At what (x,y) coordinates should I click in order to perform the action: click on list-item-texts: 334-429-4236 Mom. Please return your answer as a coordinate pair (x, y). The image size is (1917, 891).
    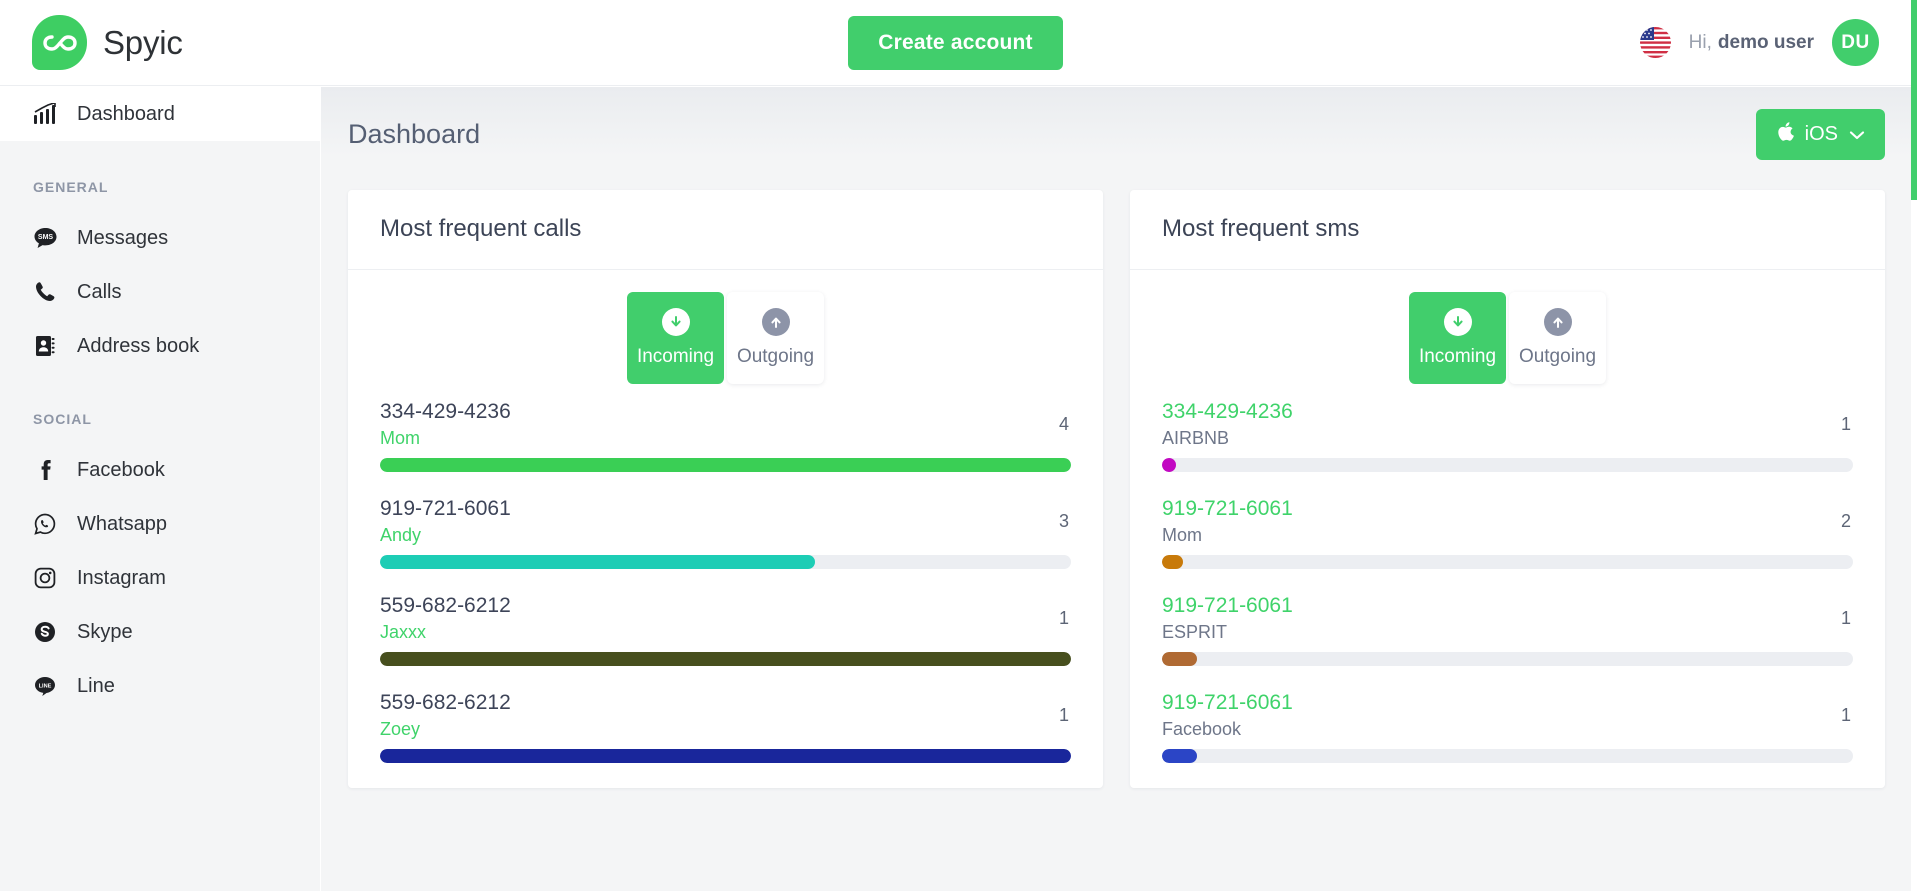
    Looking at the image, I should click on (445, 424).